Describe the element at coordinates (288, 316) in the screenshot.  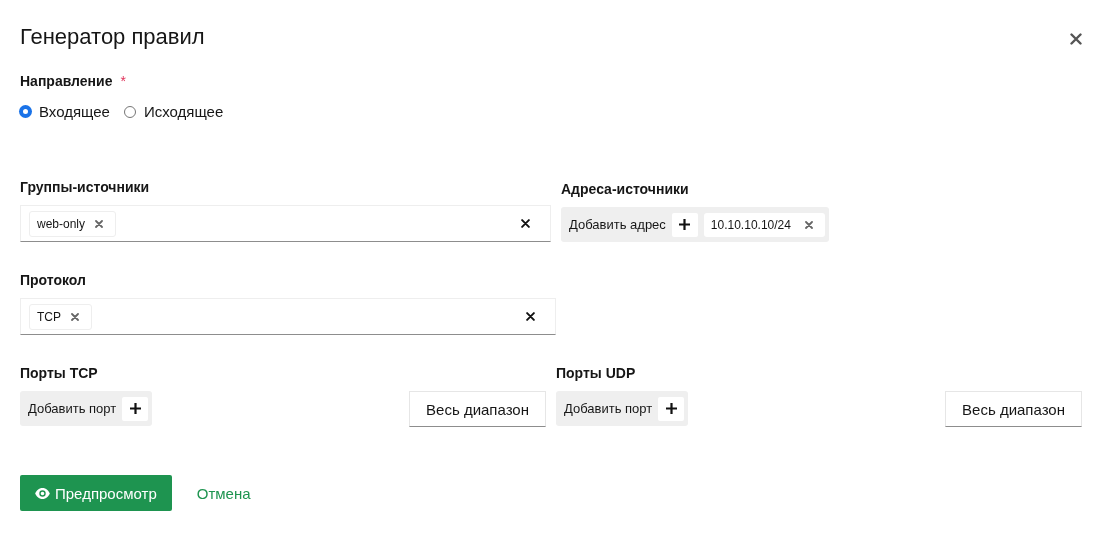
I see `multiselect-field: TCP` at that location.